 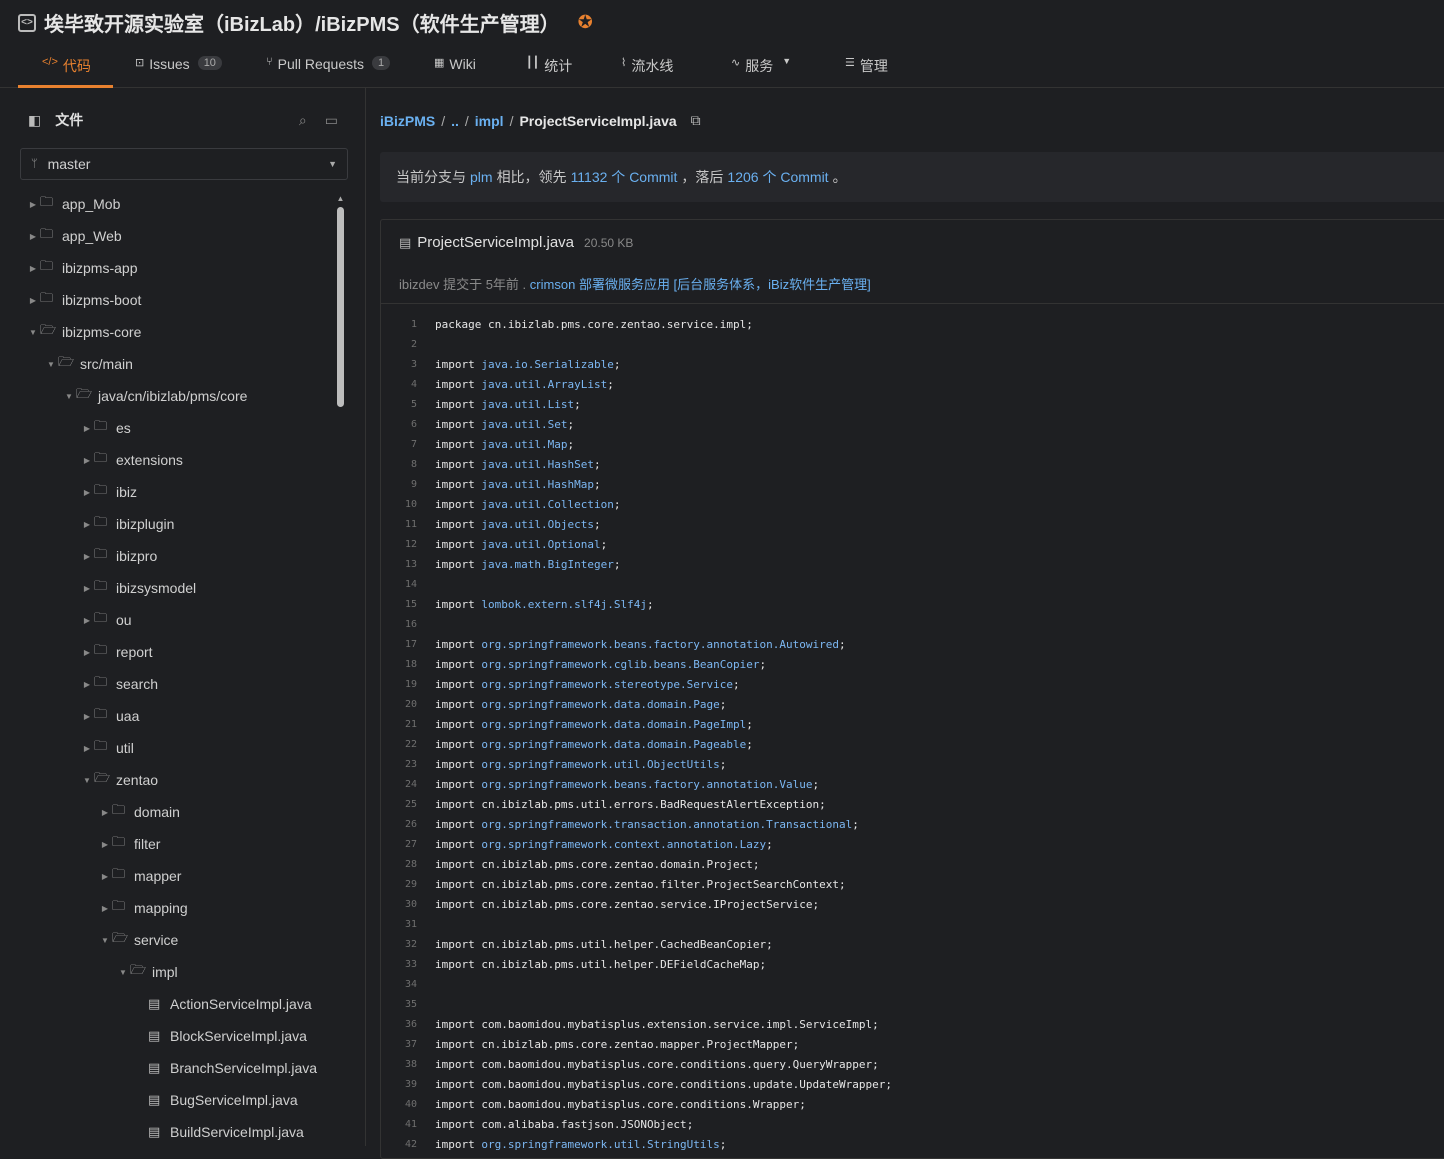 I want to click on line-number: 28, so click(x=399, y=864).